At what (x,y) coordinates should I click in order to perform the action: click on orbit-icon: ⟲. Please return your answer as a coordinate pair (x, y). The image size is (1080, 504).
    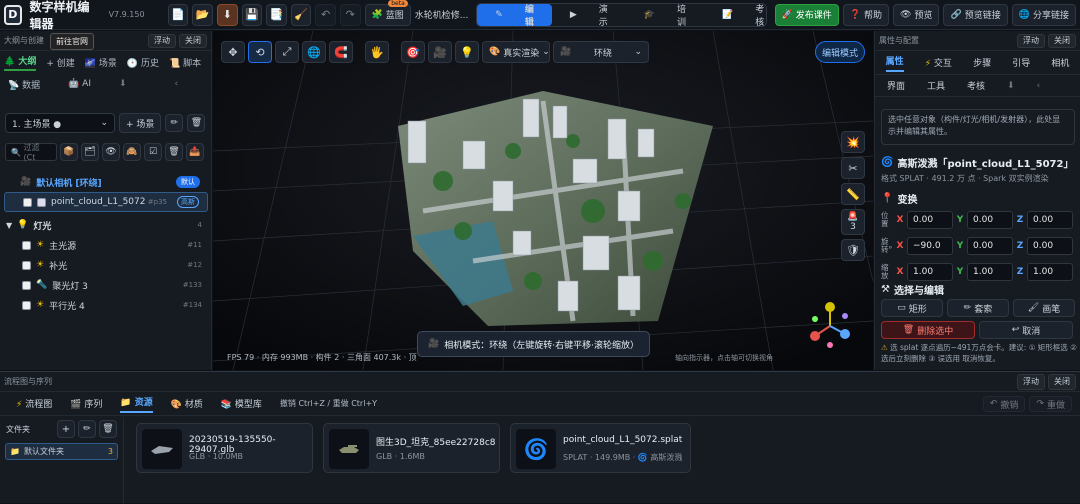
    Looking at the image, I should click on (260, 52).